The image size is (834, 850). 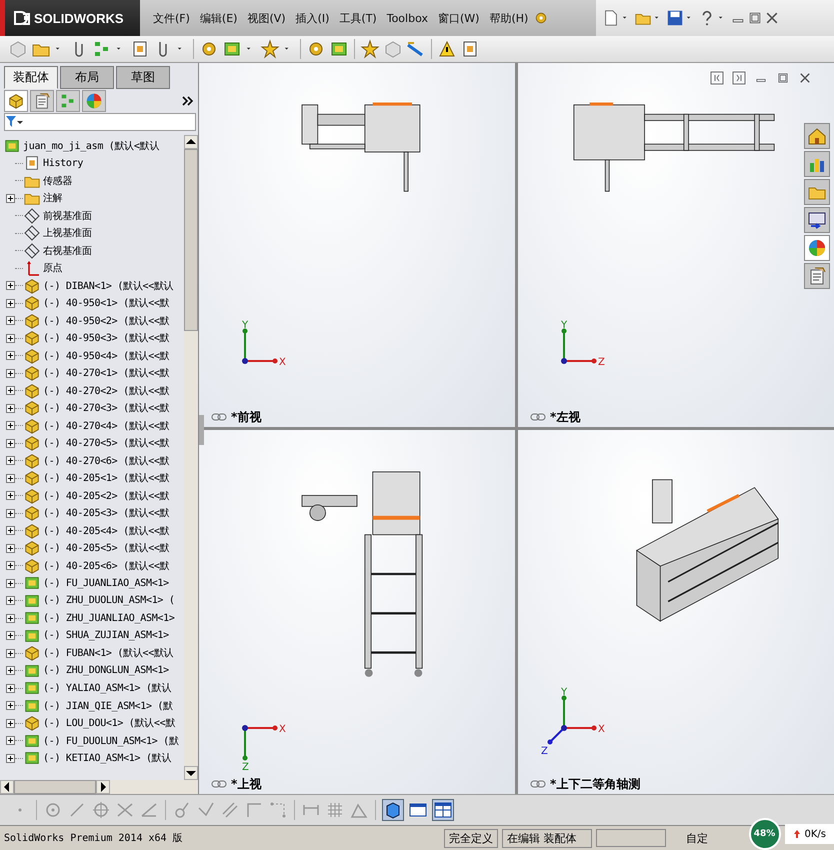 I want to click on panel-tab: 草图, so click(x=143, y=77).